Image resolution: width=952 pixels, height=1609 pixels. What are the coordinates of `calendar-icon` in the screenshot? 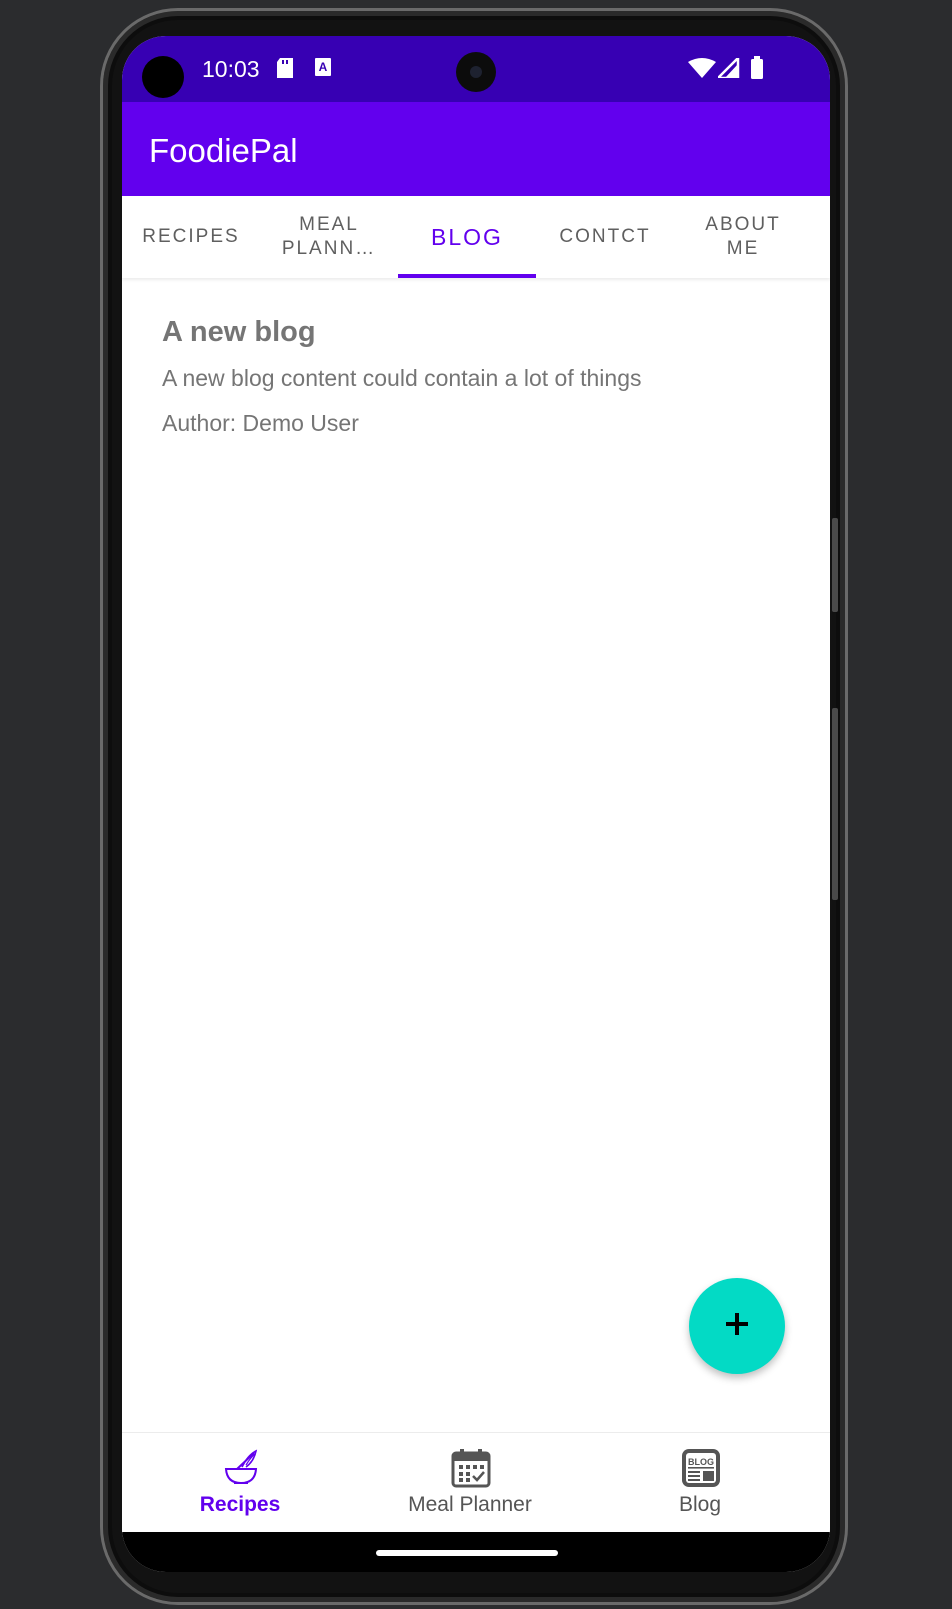 It's located at (471, 1468).